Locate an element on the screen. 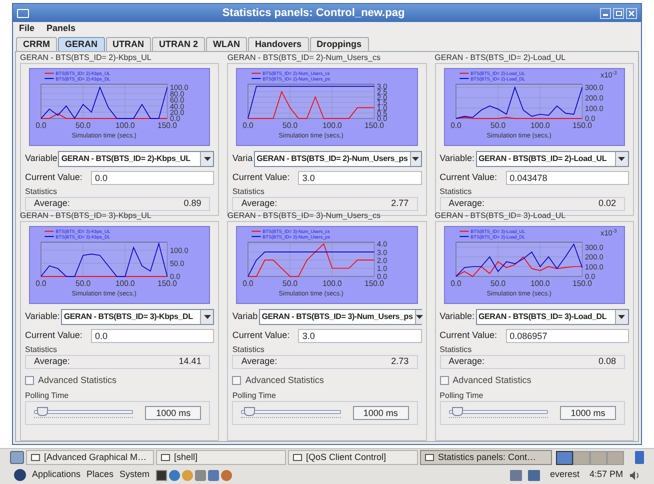  panel-title: GERAN - BTS(BTS_ID= 2)-Kbps_UL is located at coordinates (86, 58).